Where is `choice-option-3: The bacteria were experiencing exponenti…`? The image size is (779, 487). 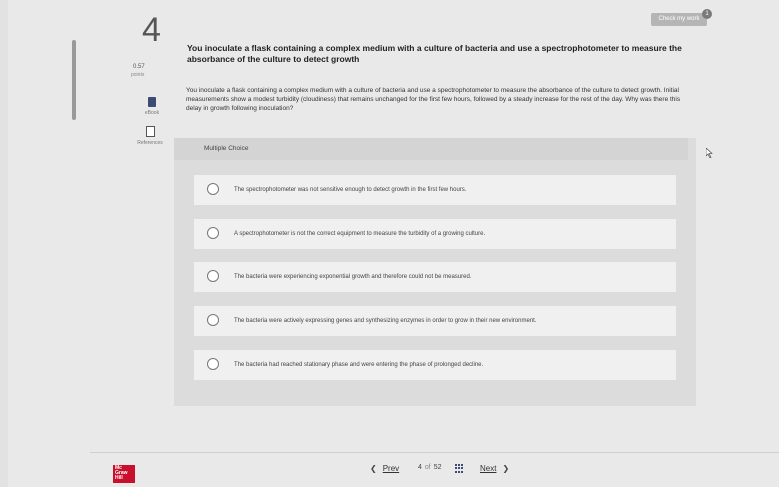
choice-option-3: The bacteria were experiencing exponenti… is located at coordinates (435, 277).